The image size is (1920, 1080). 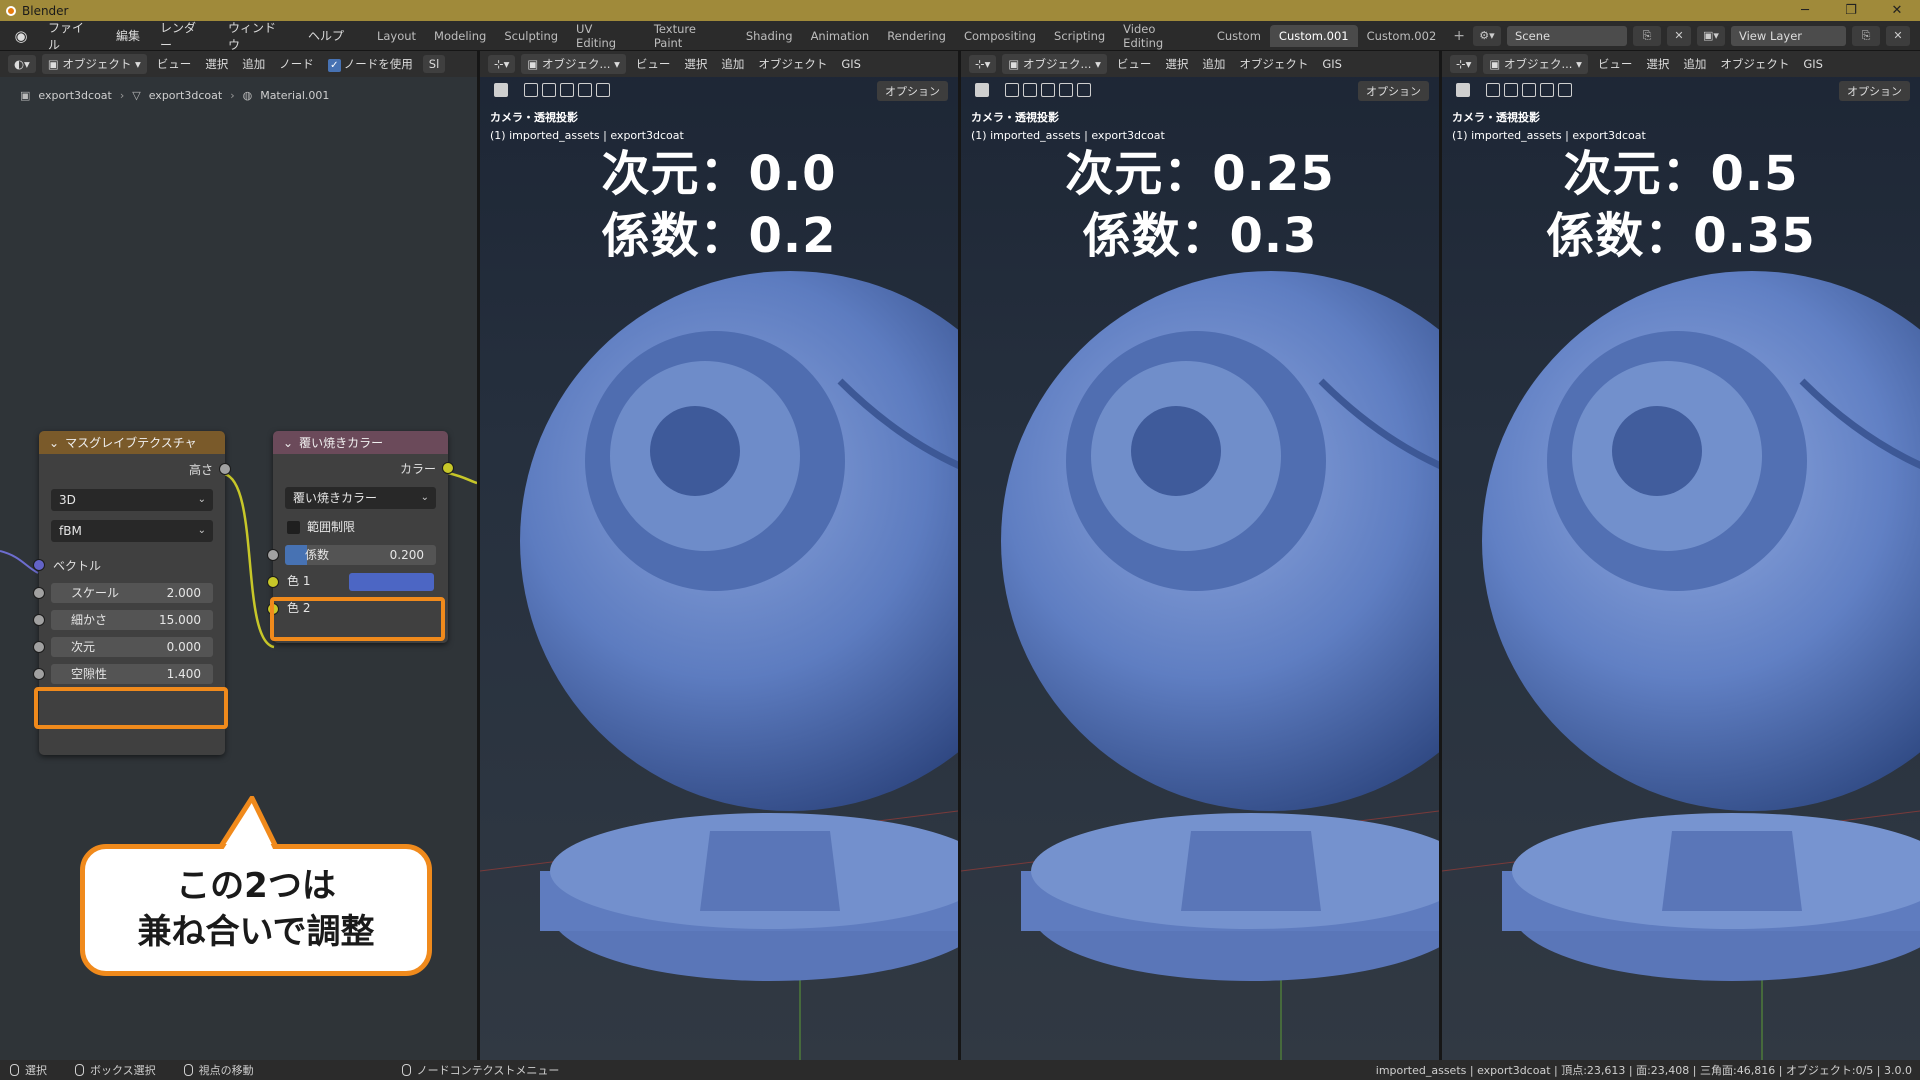 I want to click on vector-input-socket, so click(x=39, y=565).